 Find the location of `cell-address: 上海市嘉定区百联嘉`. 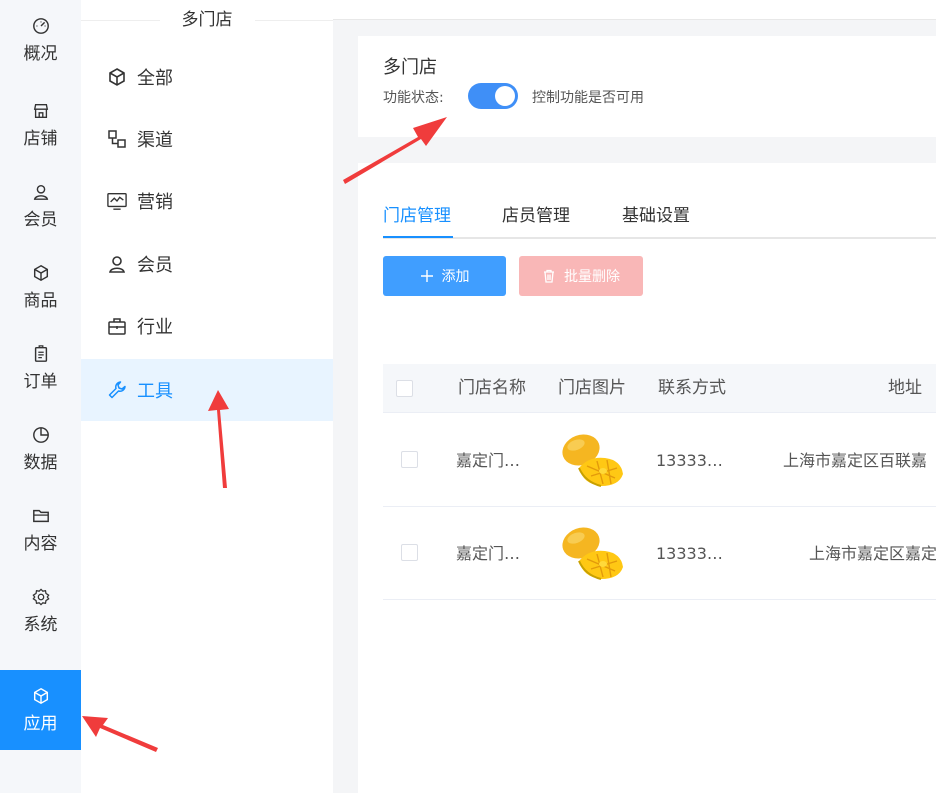

cell-address: 上海市嘉定区百联嘉 is located at coordinates (855, 460).